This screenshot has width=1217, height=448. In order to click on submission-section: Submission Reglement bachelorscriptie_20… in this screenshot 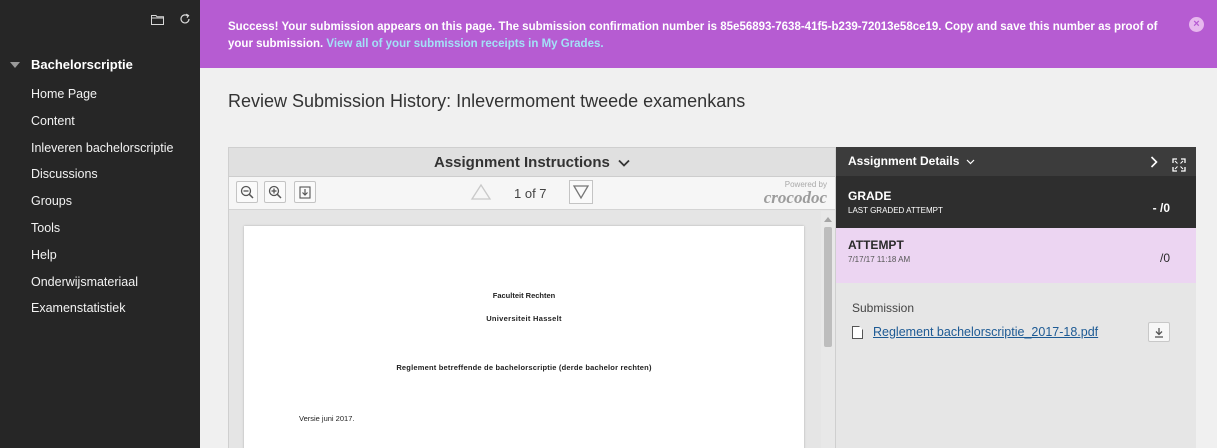, I will do `click(1016, 312)`.